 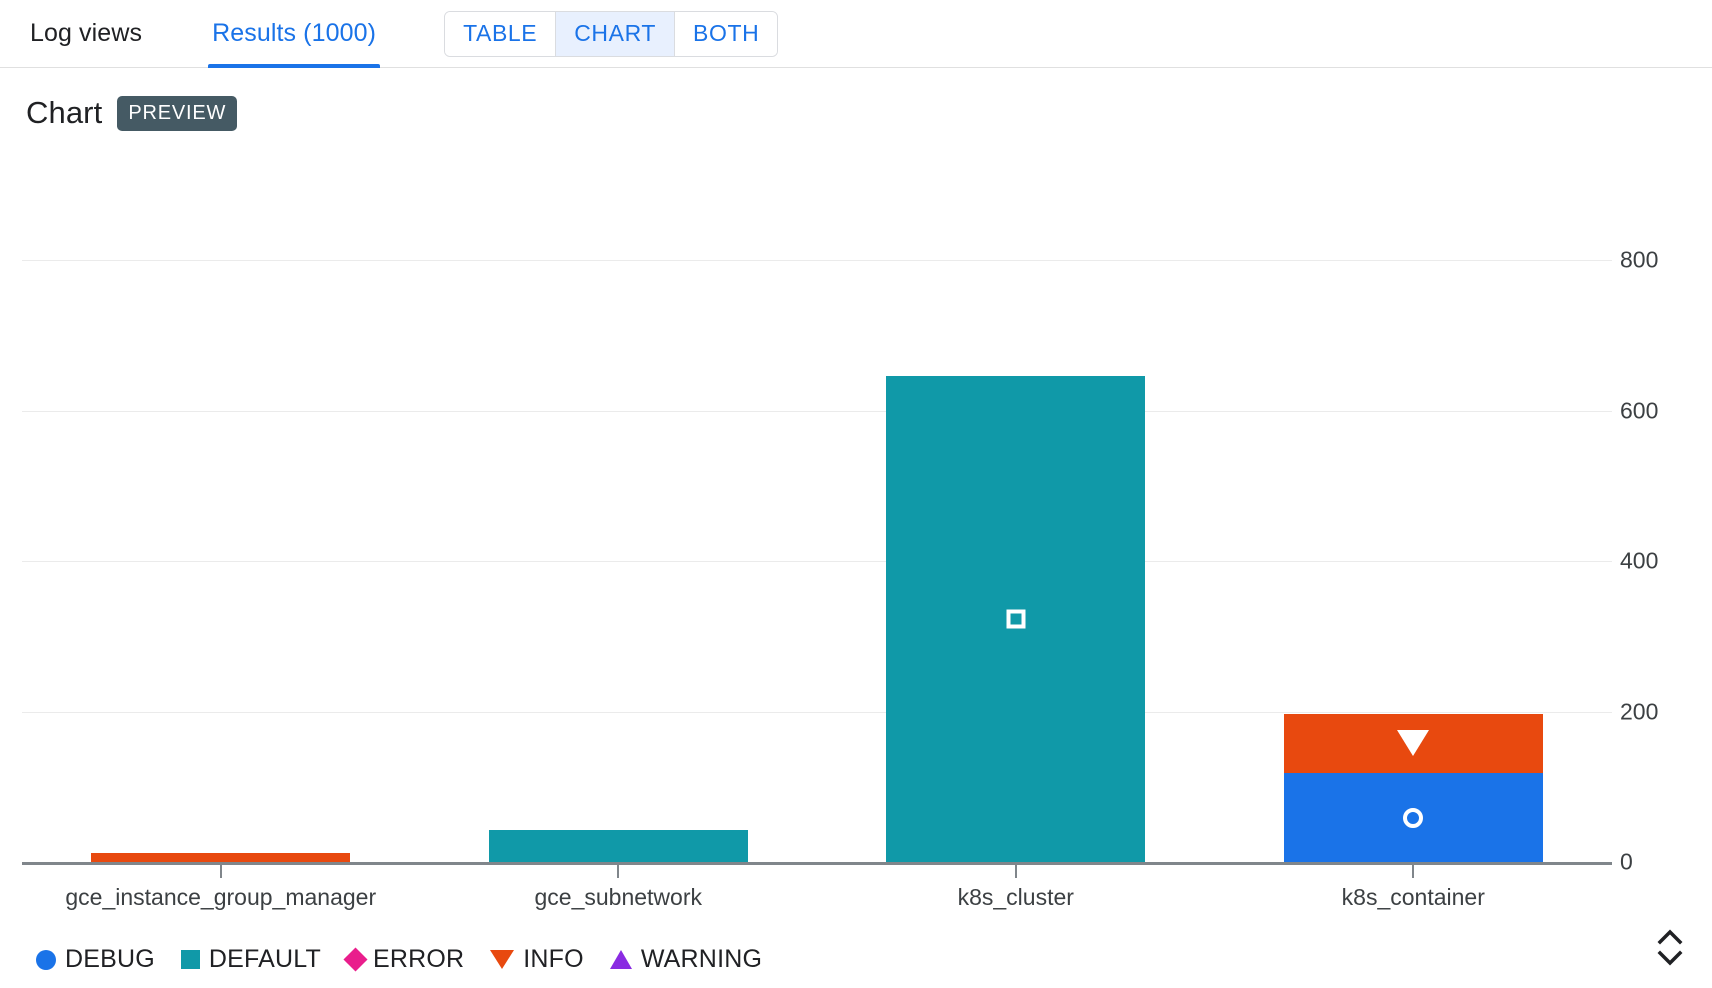 What do you see at coordinates (502, 959) in the screenshot?
I see `legend-triangle-down-icon` at bounding box center [502, 959].